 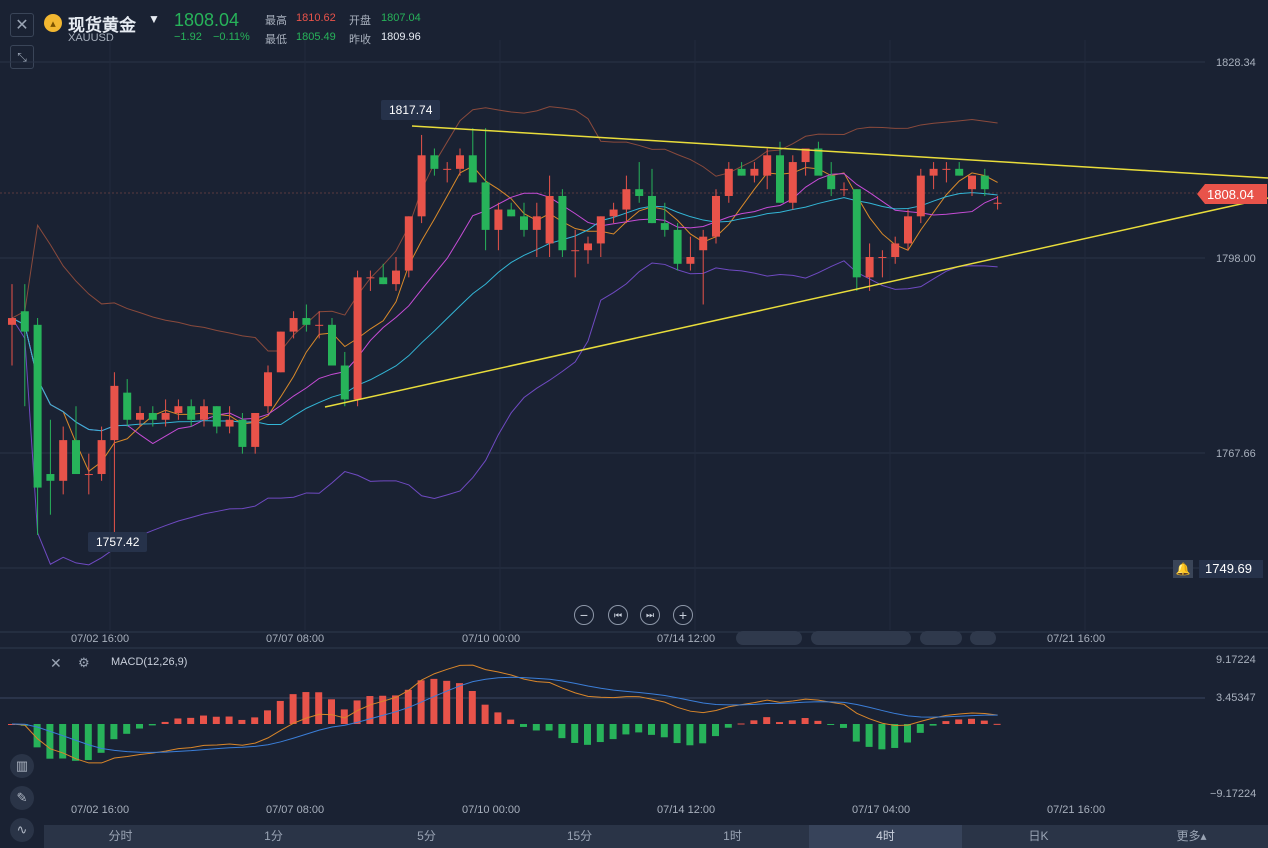 I want to click on zoom-in-button: +, so click(x=683, y=615).